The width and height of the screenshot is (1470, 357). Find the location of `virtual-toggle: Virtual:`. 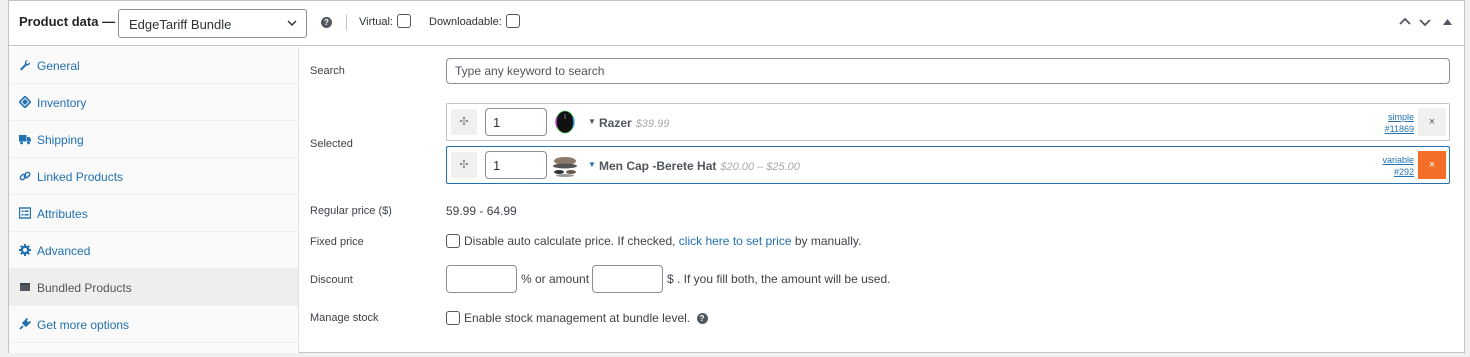

virtual-toggle: Virtual: is located at coordinates (385, 20).